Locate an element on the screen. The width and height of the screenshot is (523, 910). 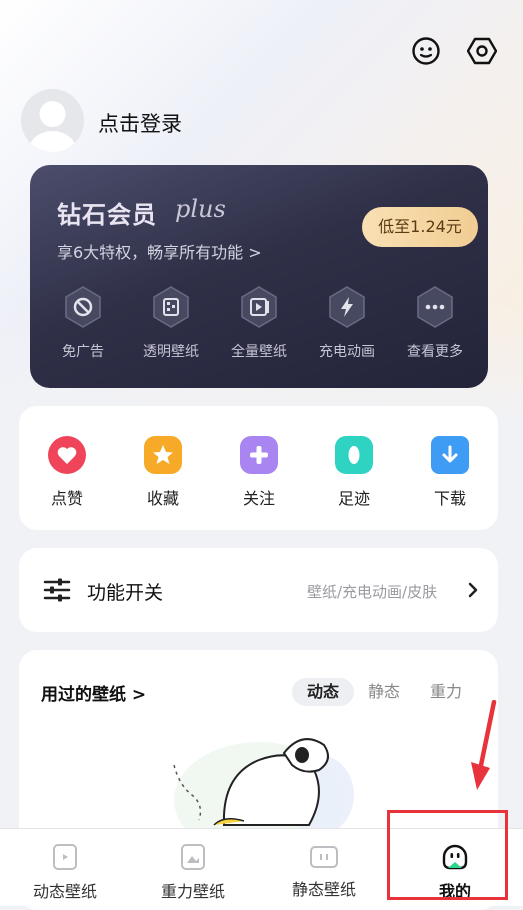
vip-feature-no-ads: 免广告 is located at coordinates (83, 323).